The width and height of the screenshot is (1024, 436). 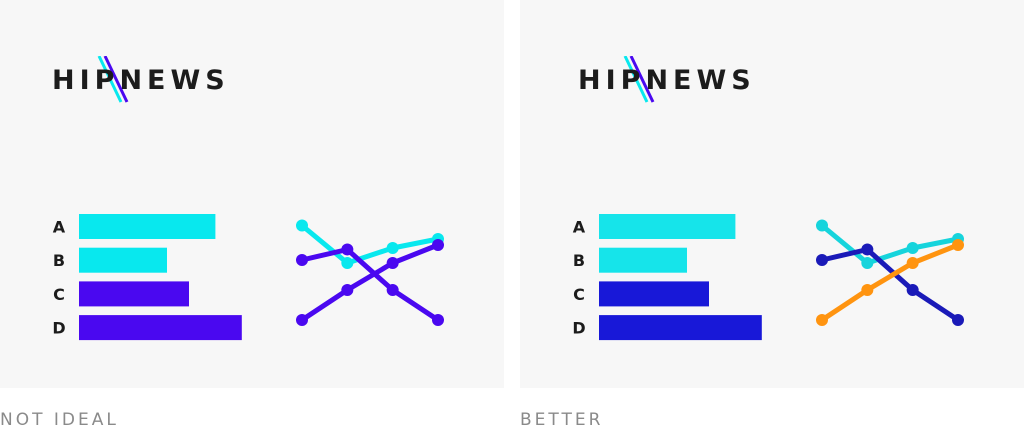 I want to click on caption-not-ideal: NOT IDEAL, so click(x=59, y=420).